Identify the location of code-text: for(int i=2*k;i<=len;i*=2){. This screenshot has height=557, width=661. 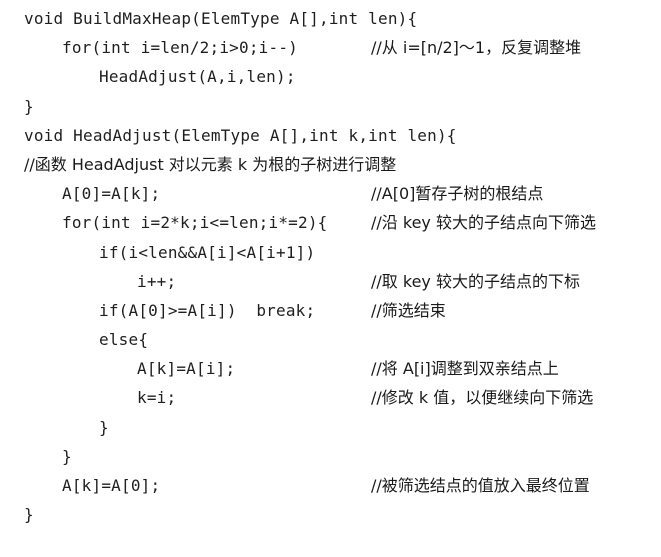
(195, 222).